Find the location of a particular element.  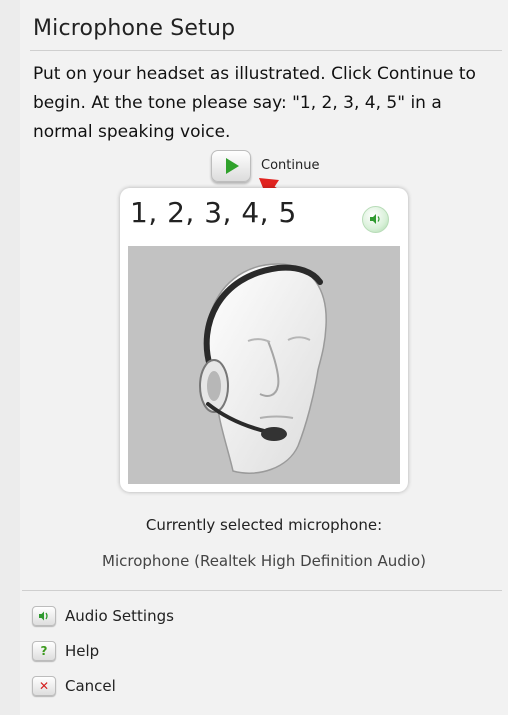

bottom-divider is located at coordinates (262, 590).